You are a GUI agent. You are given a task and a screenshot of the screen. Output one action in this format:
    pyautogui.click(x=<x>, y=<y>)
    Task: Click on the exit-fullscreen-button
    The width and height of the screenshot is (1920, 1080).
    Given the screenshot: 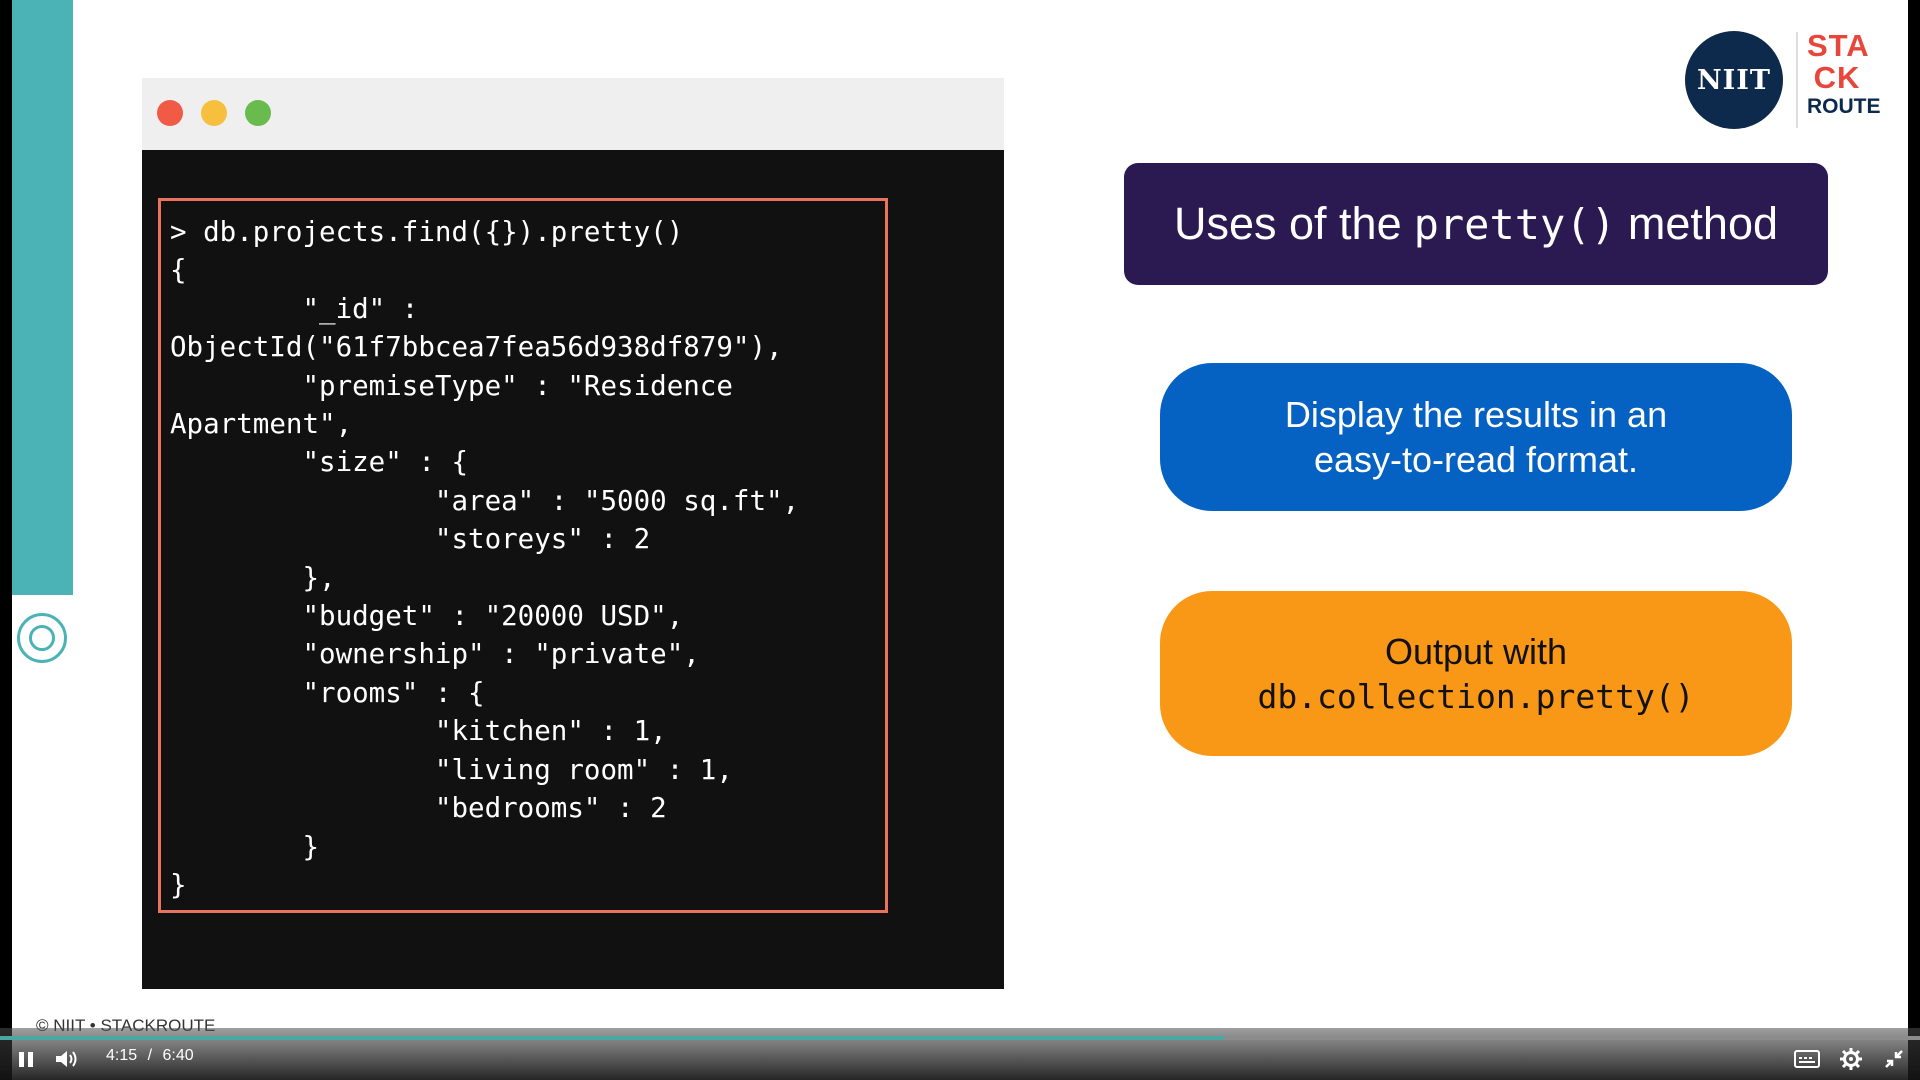 What is the action you would take?
    pyautogui.click(x=1896, y=1059)
    